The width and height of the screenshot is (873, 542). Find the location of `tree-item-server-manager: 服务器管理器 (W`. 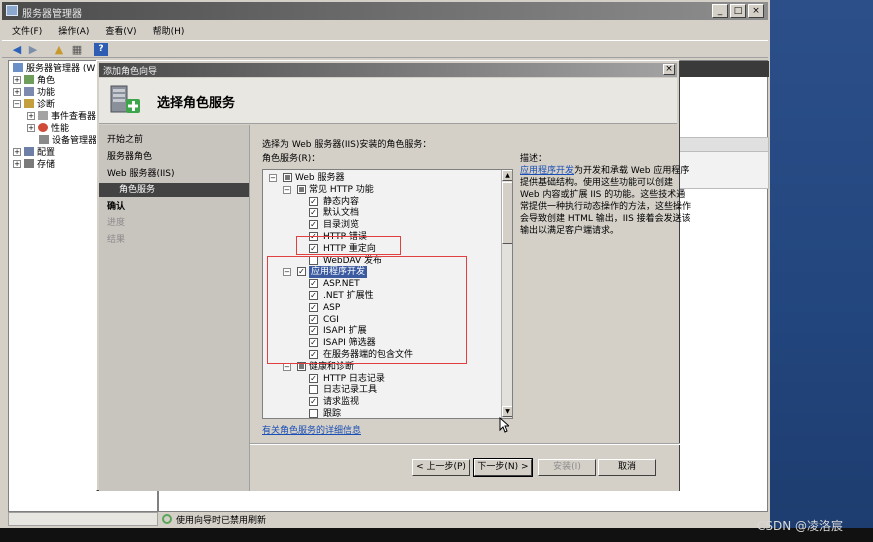

tree-item-server-manager: 服务器管理器 (W is located at coordinates (54, 69).